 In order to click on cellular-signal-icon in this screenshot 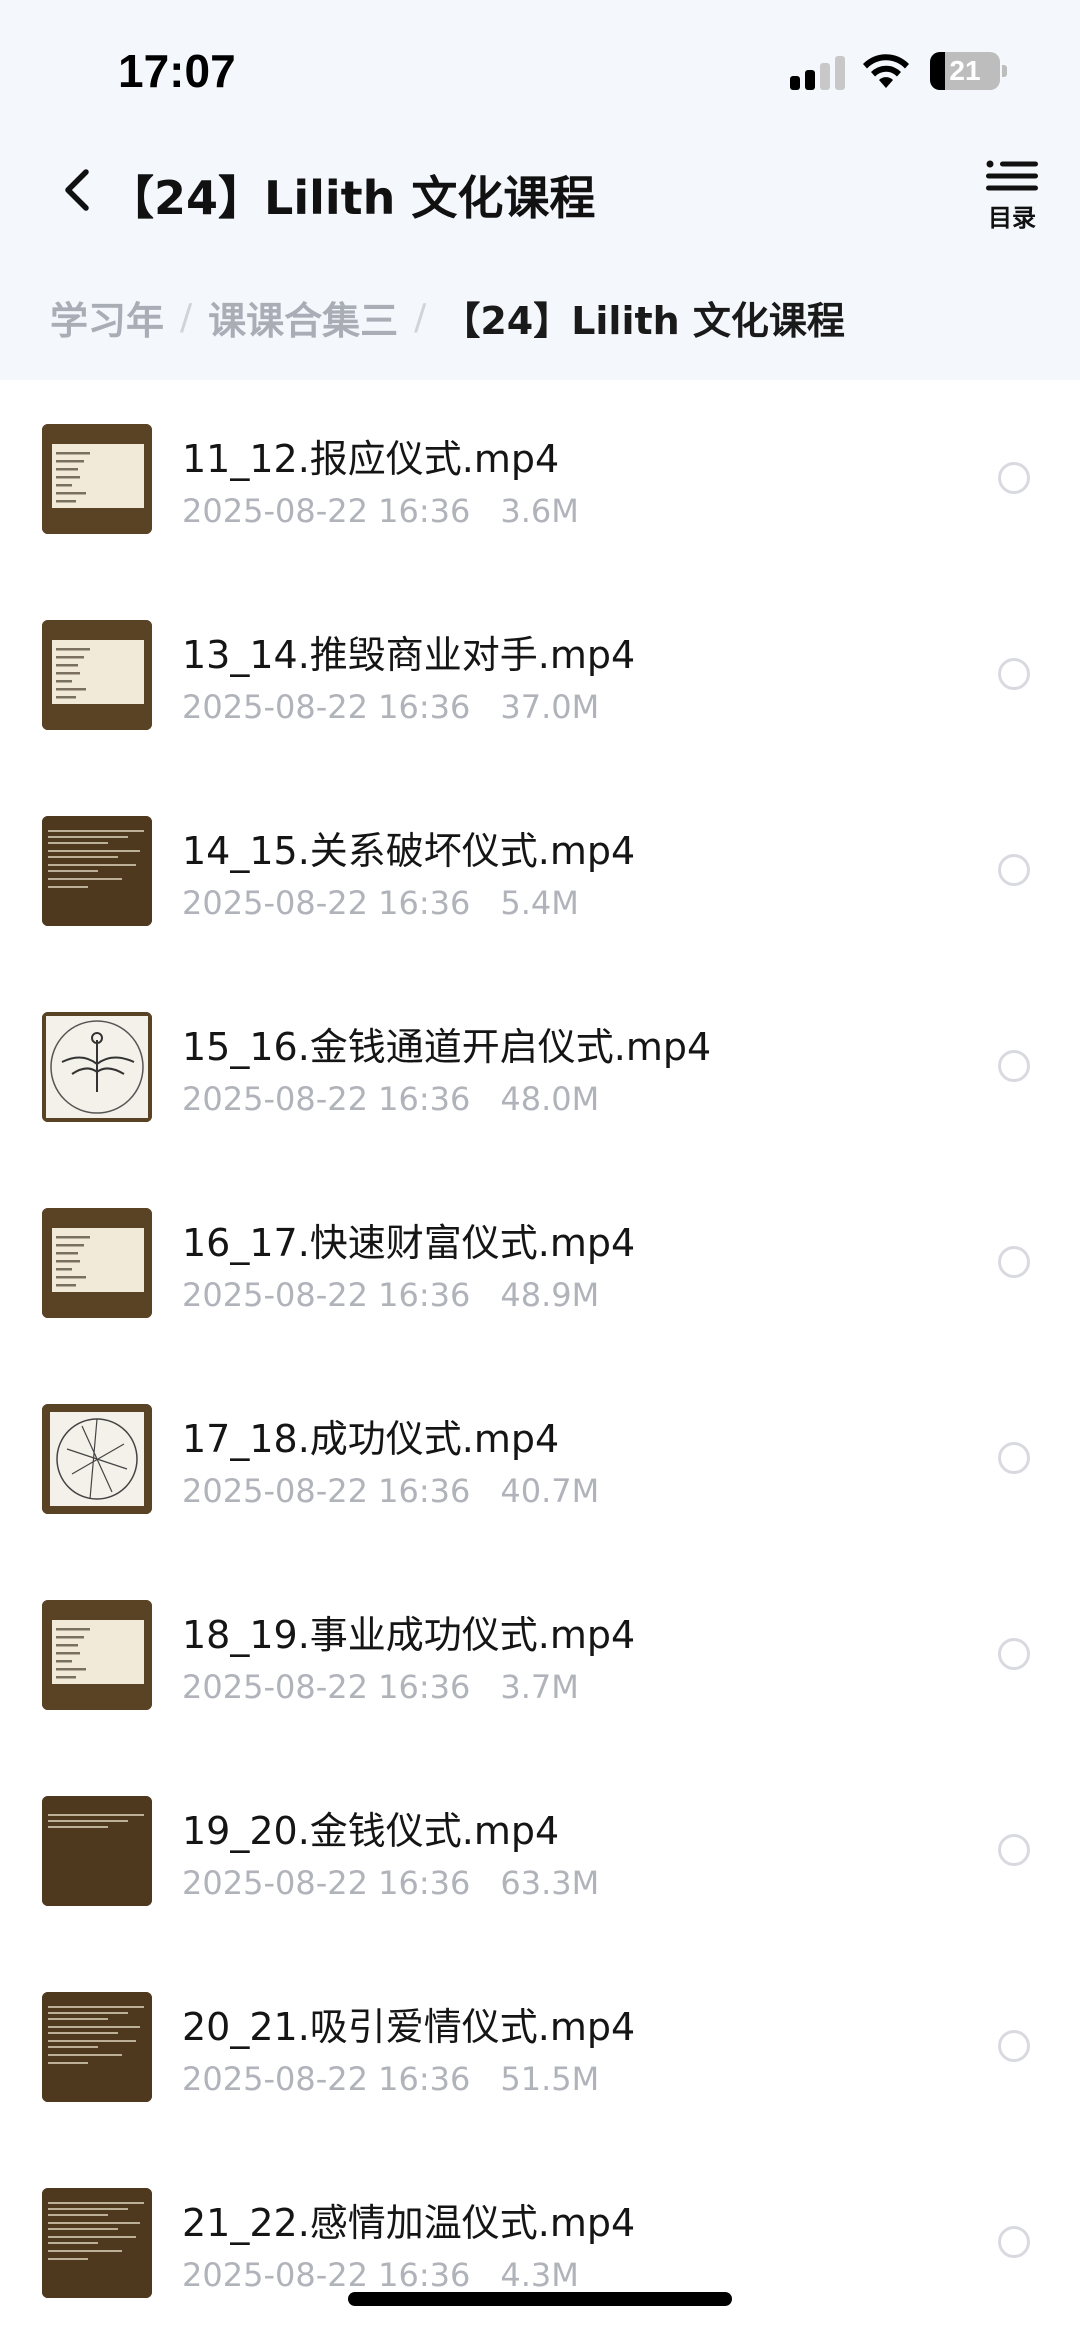, I will do `click(818, 73)`.